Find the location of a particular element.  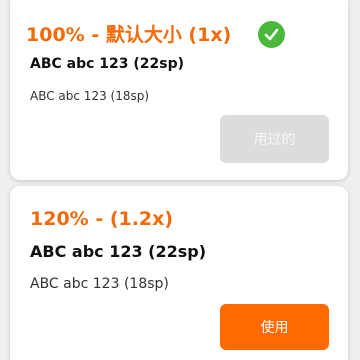

check-circle-icon is located at coordinates (271, 34).